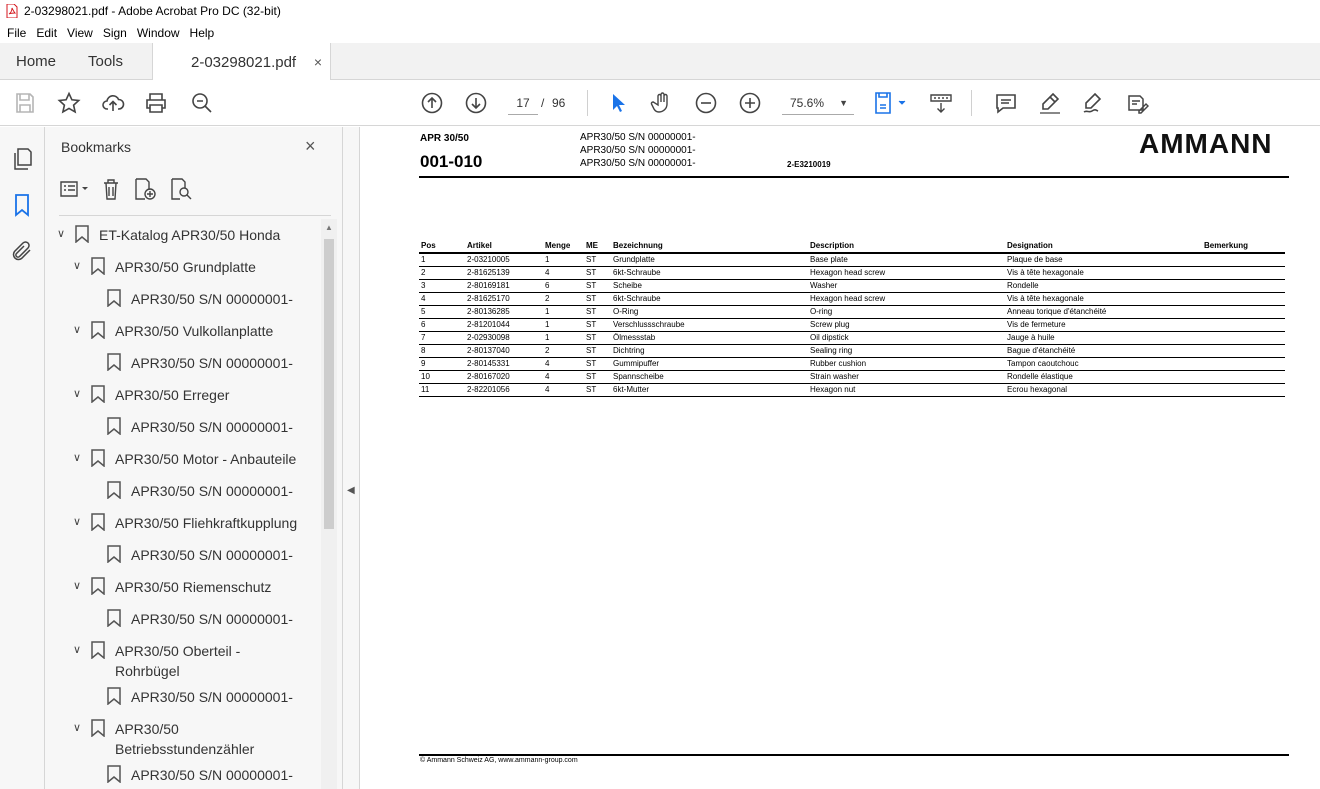 Image resolution: width=1320 pixels, height=789 pixels. Describe the element at coordinates (559, 103) in the screenshot. I see `page-total: 96` at that location.